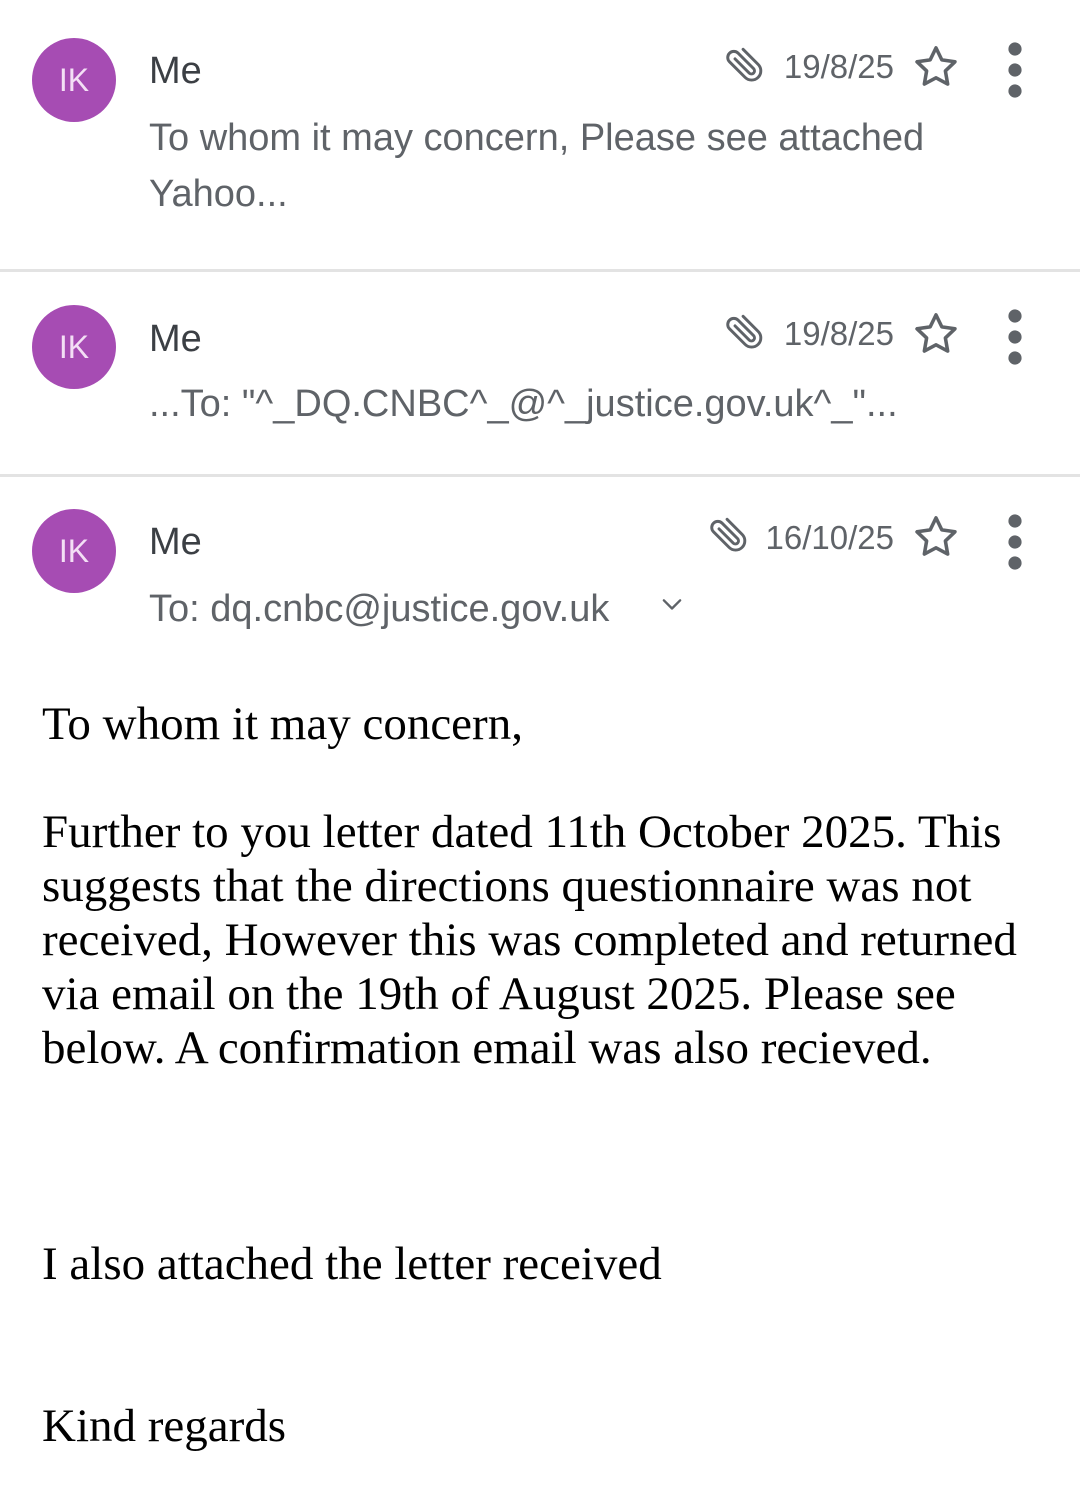  Describe the element at coordinates (829, 537) in the screenshot. I see `message-date: 16/10/25` at that location.